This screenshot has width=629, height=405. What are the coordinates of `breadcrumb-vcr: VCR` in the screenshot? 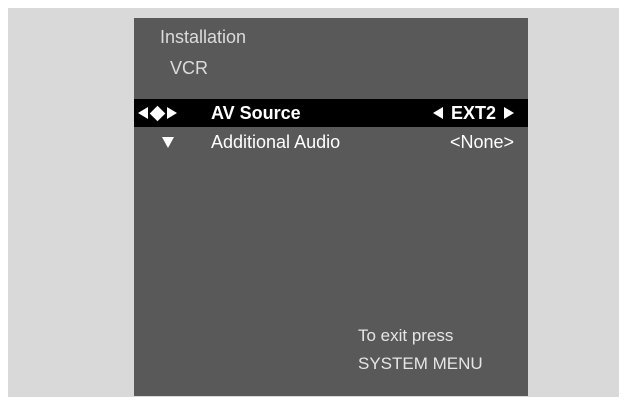 It's located at (189, 68).